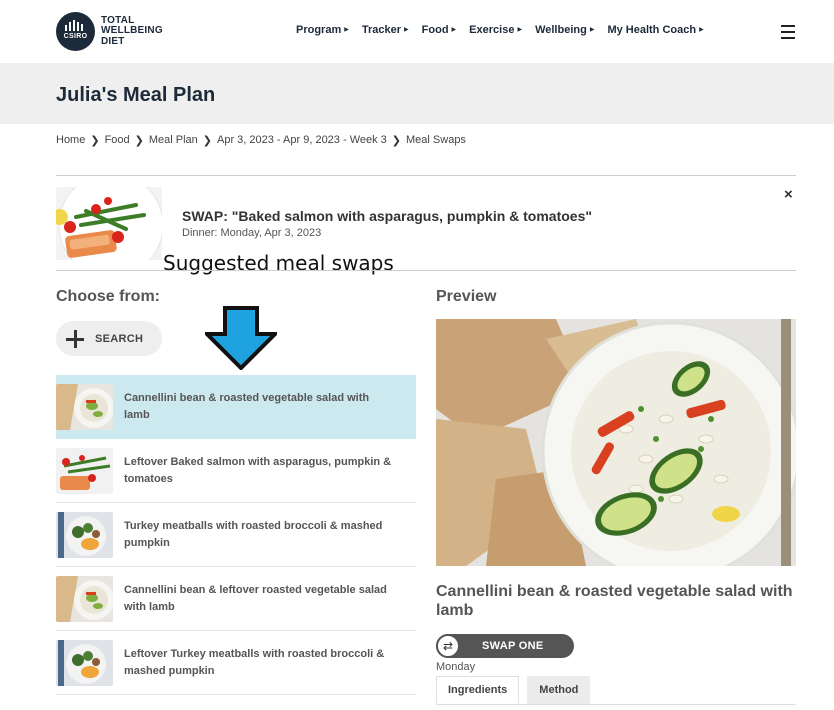 This screenshot has width=834, height=710. Describe the element at coordinates (84, 470) in the screenshot. I see `salmon-thumbnail` at that location.